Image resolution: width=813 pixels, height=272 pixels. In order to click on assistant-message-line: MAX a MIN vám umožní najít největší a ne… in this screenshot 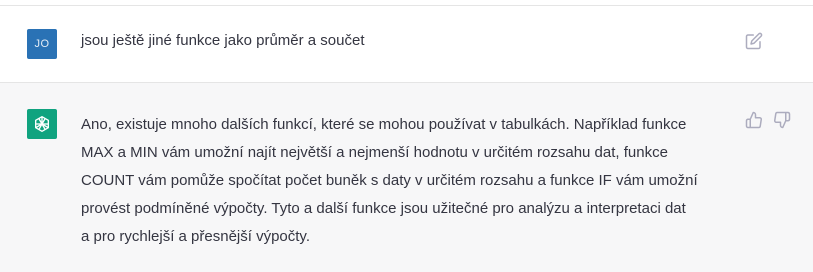, I will do `click(374, 152)`.